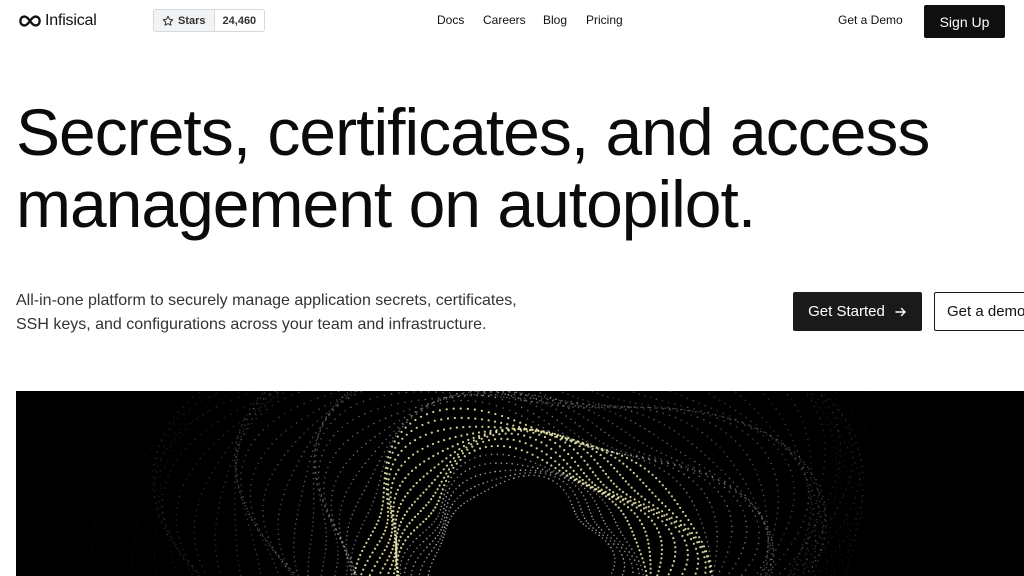  I want to click on hero-title-line-1: Secrets, certificates, and access, so click(473, 132).